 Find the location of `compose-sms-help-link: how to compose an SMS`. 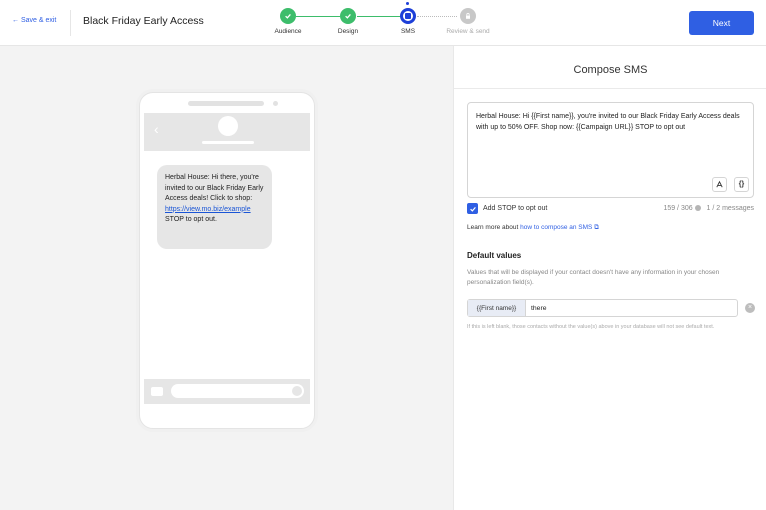

compose-sms-help-link: how to compose an SMS is located at coordinates (556, 227).